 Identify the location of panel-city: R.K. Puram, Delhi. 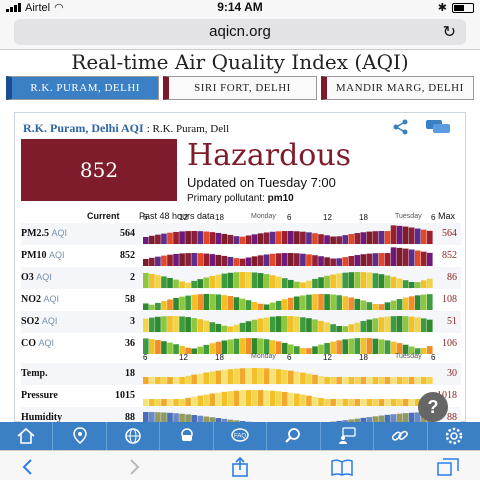
(71, 128).